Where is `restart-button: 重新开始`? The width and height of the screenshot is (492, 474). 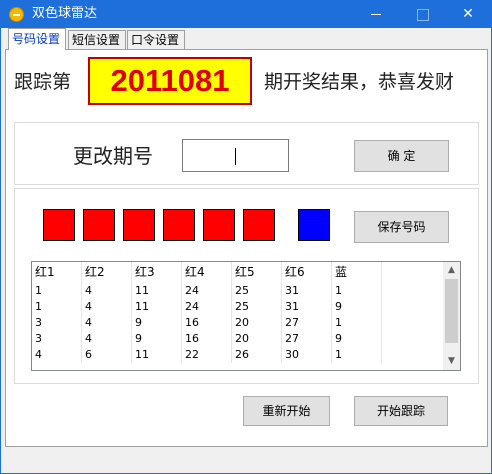
restart-button: 重新开始 is located at coordinates (286, 411).